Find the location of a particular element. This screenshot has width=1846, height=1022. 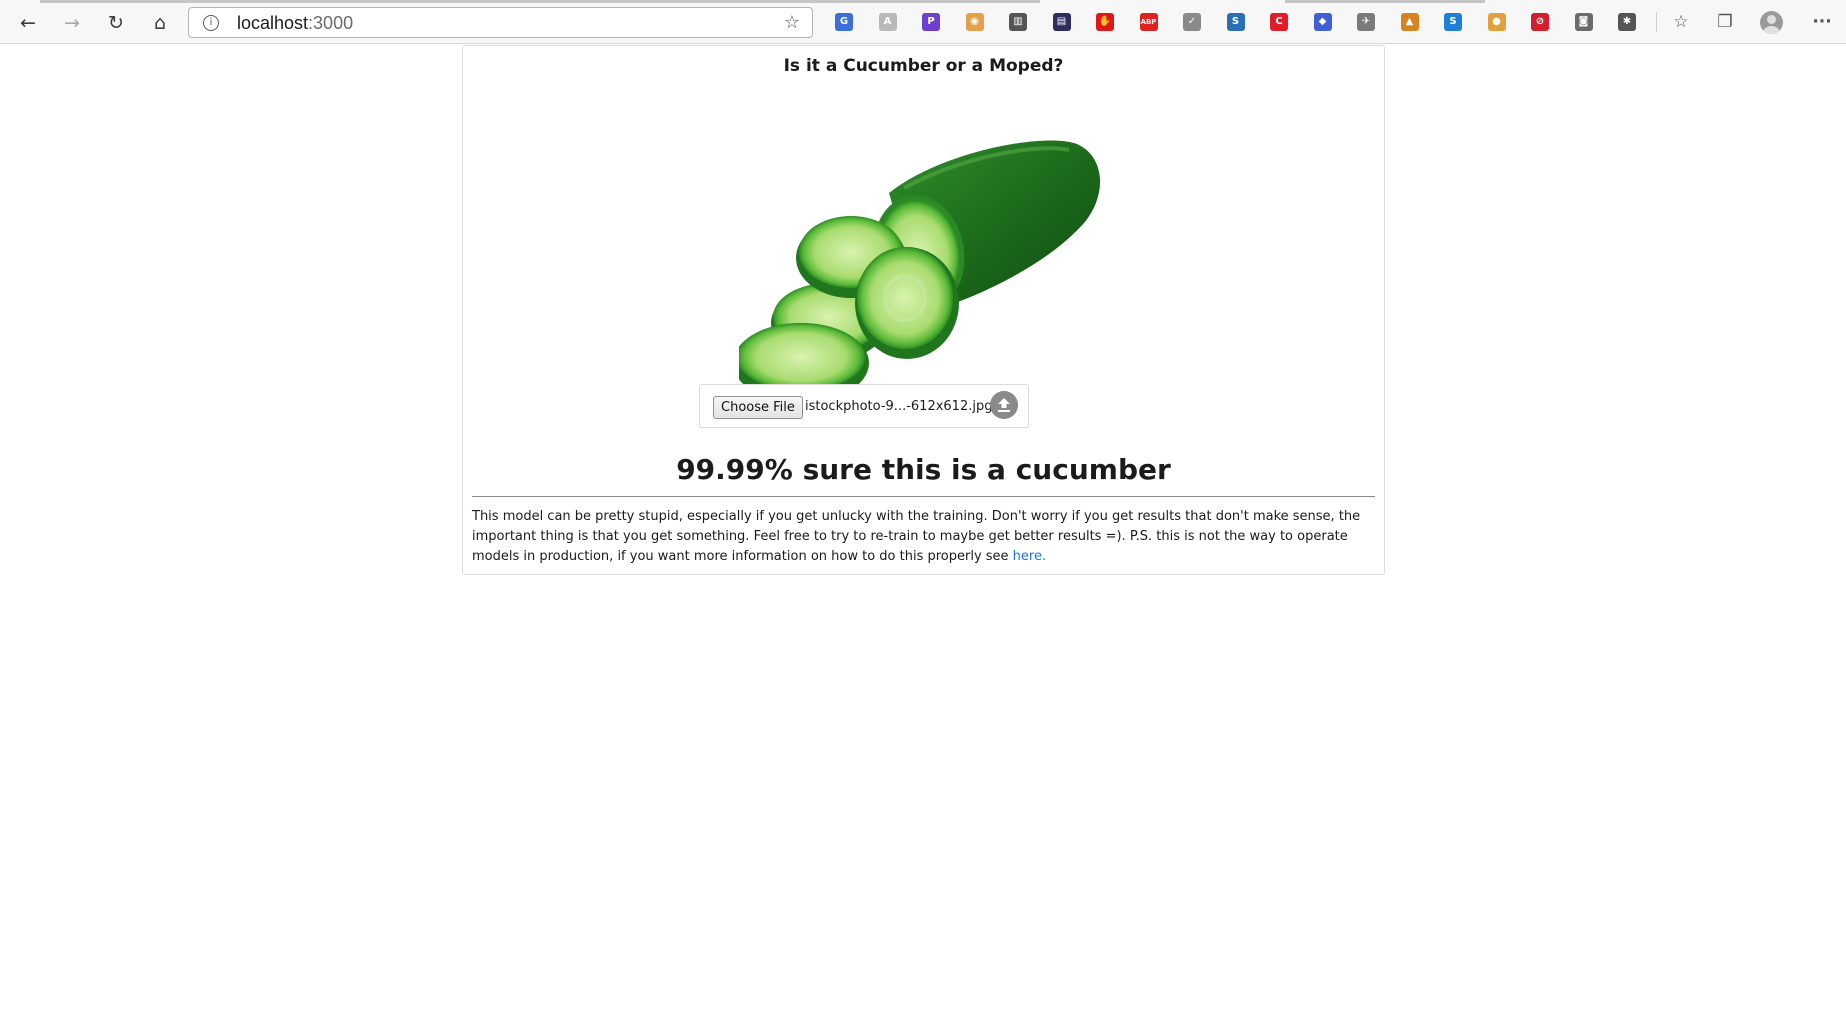

page-title: Is it a Cucumber or a Moped? is located at coordinates (923, 66).